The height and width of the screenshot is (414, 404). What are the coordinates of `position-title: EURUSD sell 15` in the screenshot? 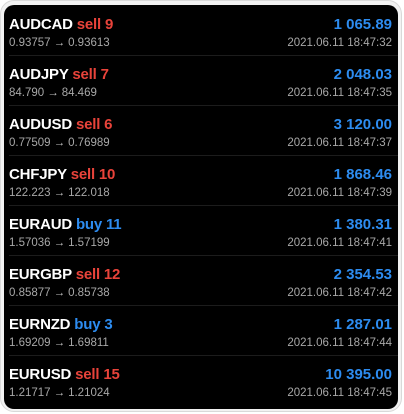 It's located at (64, 374).